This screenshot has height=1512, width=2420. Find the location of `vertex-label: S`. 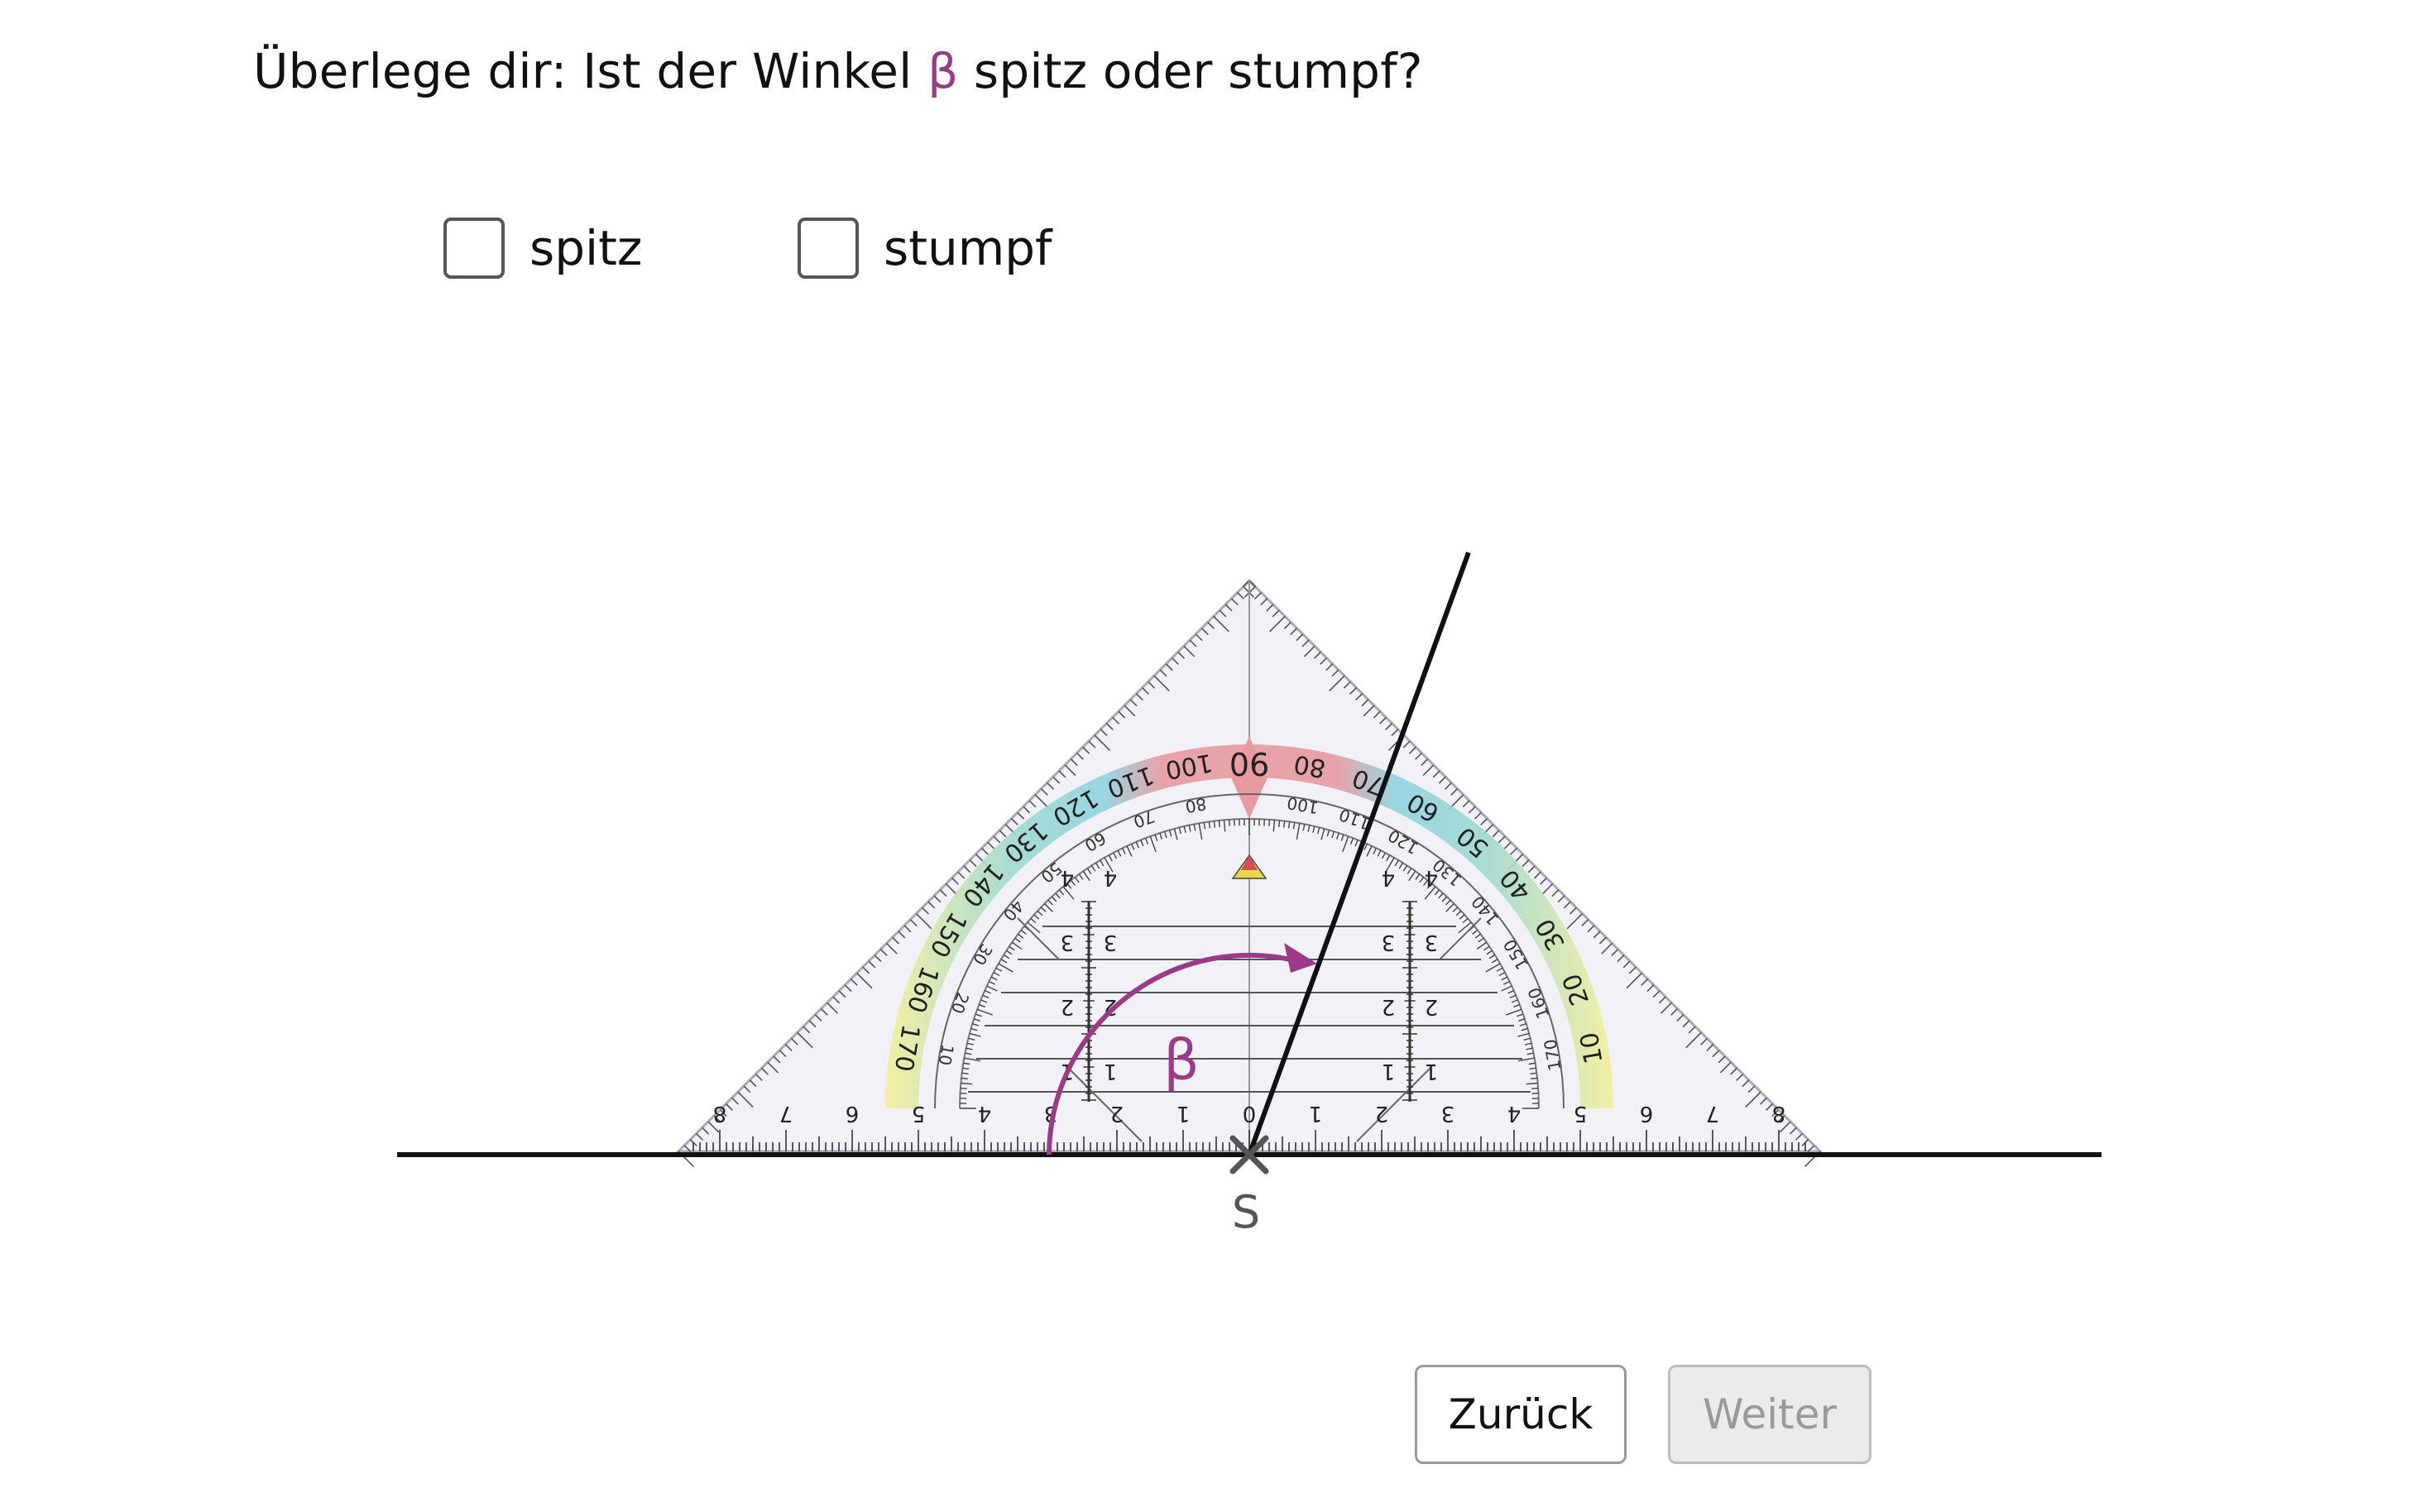

vertex-label: S is located at coordinates (1246, 1212).